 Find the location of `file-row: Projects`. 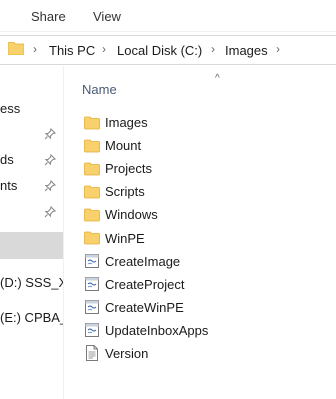

file-row: Projects is located at coordinates (204, 168).